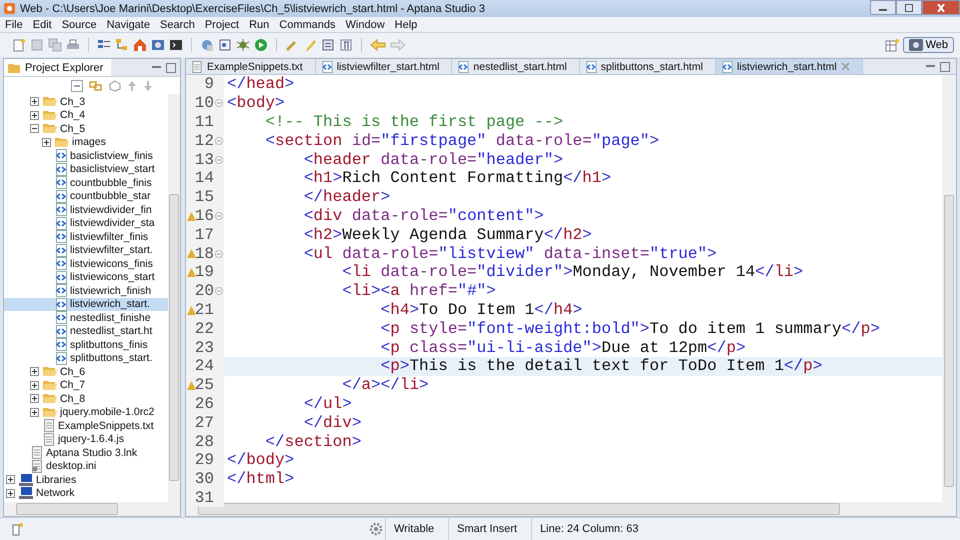 The height and width of the screenshot is (540, 960). I want to click on new-file-icon, so click(19, 45).